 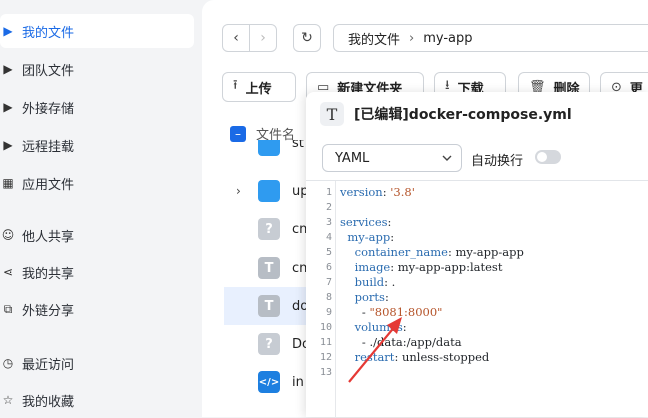 I want to click on refresh-icon: ↻, so click(x=307, y=38).